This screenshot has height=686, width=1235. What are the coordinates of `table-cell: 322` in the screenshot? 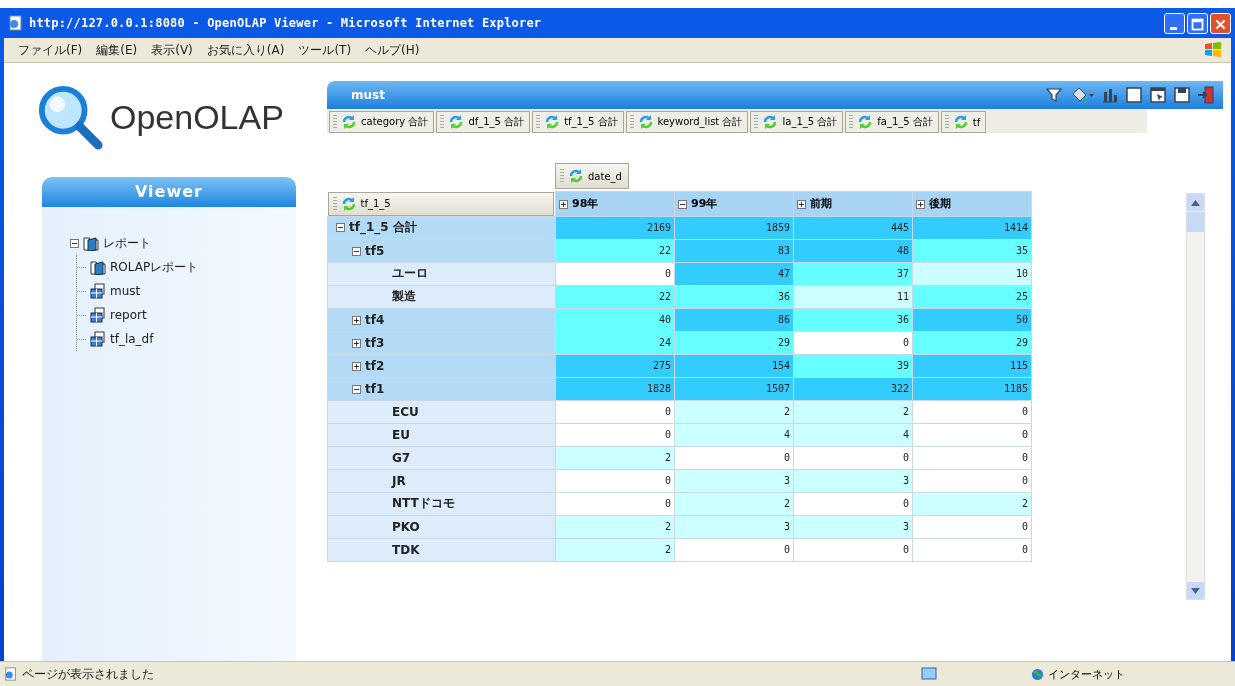 It's located at (853, 388).